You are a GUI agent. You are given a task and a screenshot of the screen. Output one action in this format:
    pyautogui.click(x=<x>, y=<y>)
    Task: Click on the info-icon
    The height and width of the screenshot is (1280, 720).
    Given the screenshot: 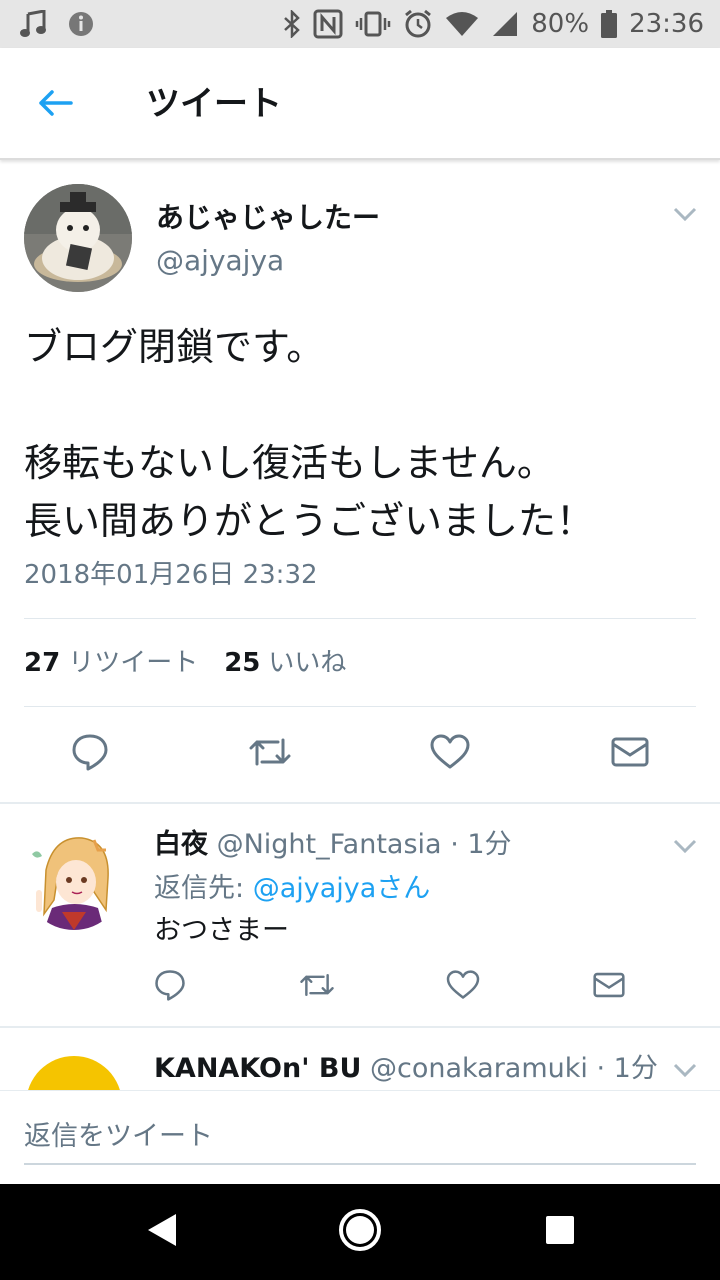 What is the action you would take?
    pyautogui.click(x=81, y=24)
    